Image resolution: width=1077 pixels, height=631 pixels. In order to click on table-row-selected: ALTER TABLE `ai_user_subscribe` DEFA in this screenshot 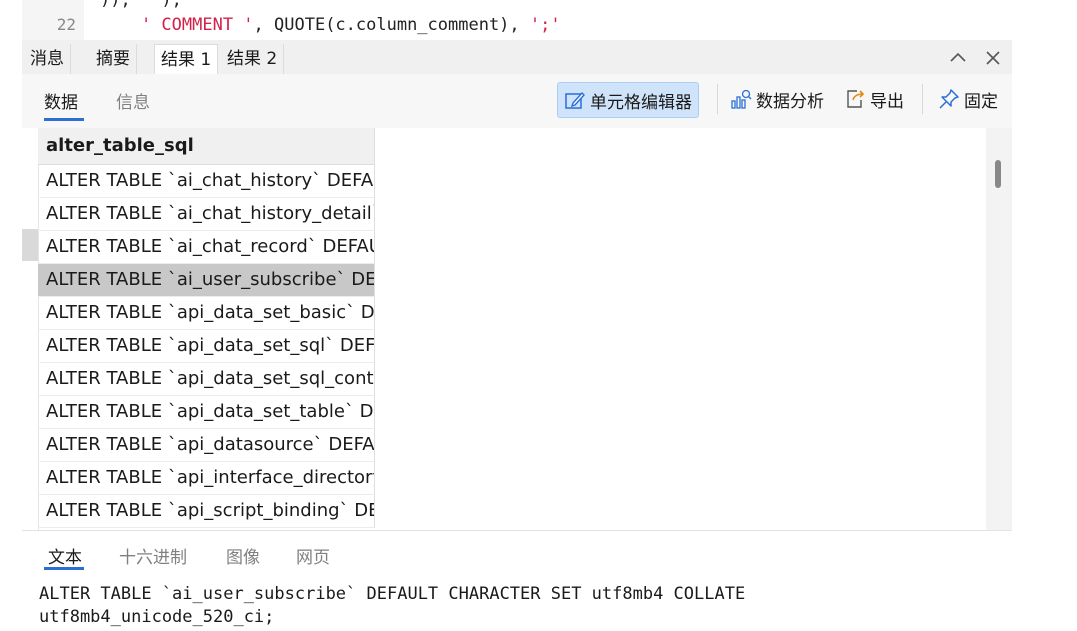, I will do `click(206, 280)`.